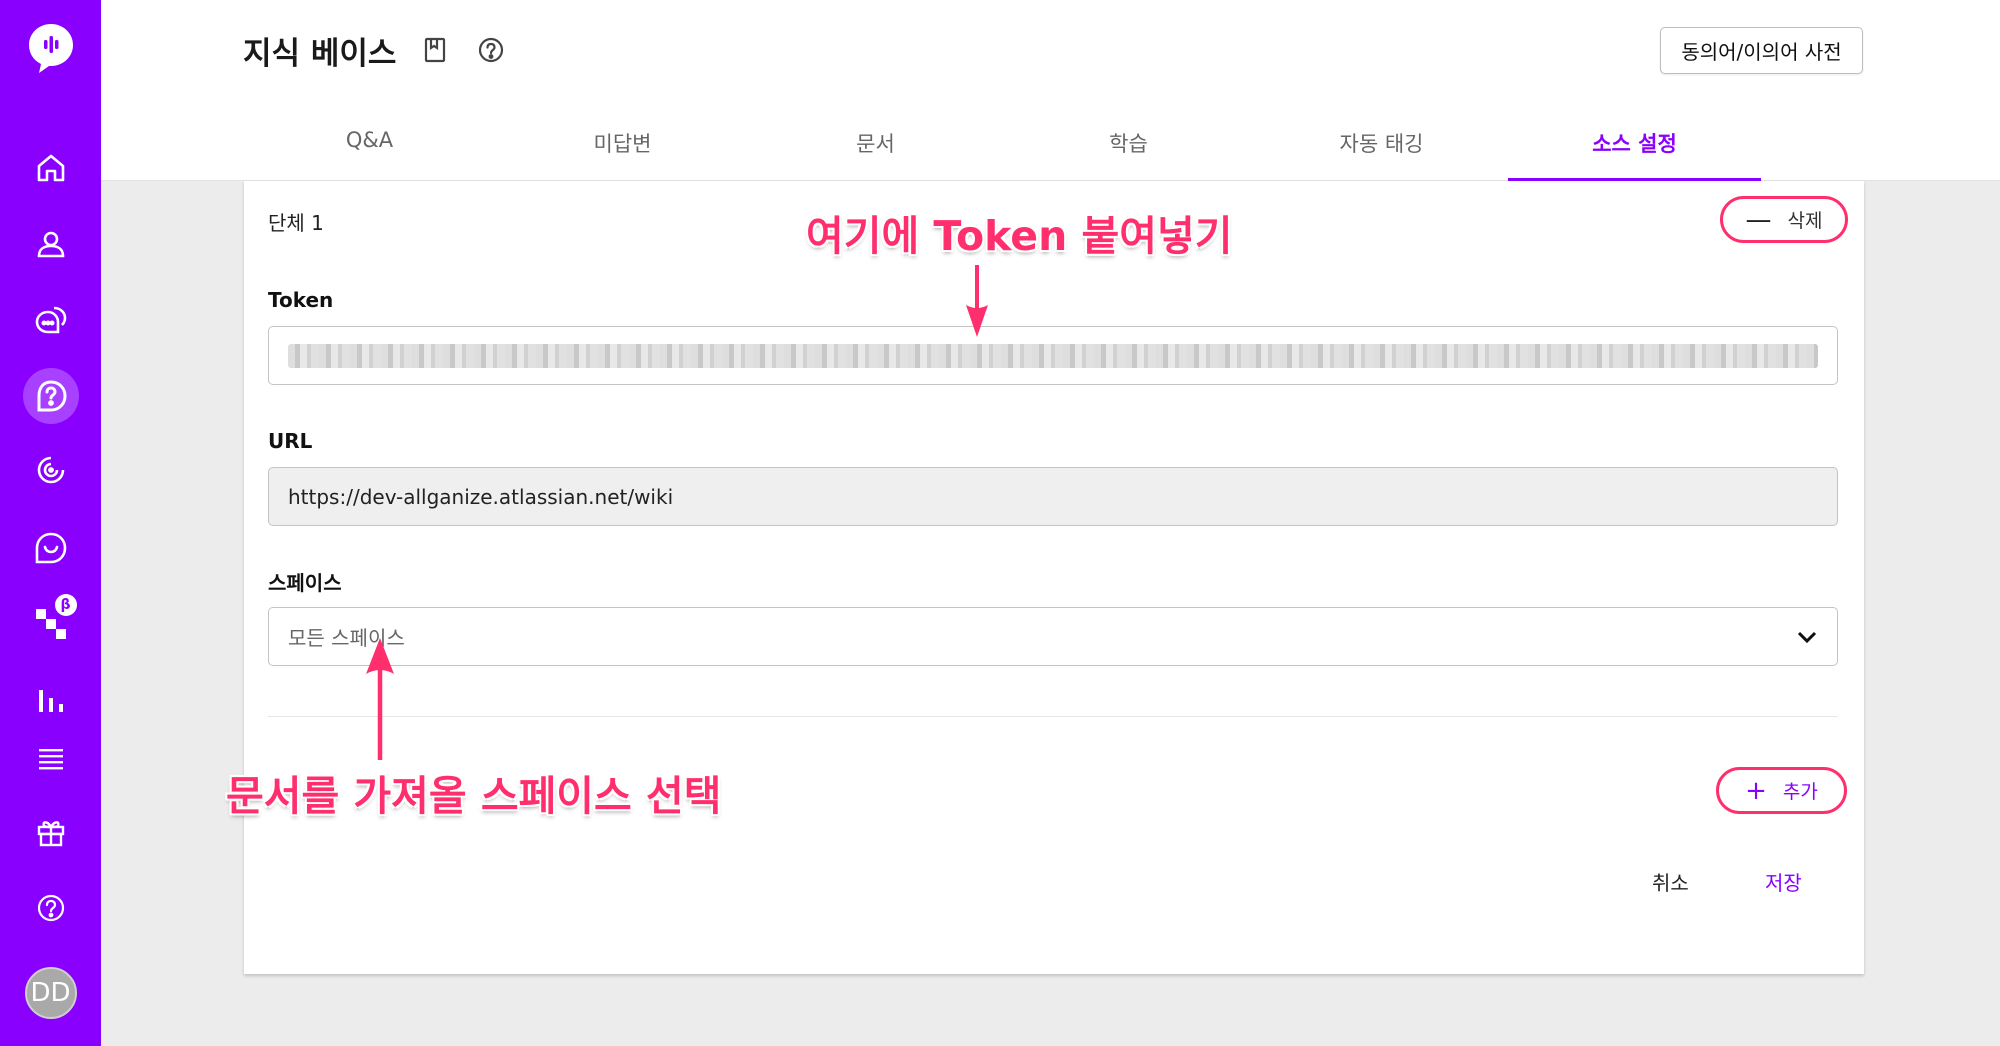 This screenshot has height=1046, width=2000. I want to click on dictionary-button: 동의어/이의어 사전, so click(1761, 50).